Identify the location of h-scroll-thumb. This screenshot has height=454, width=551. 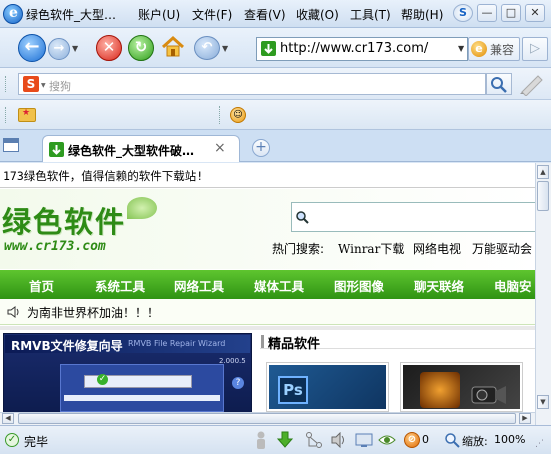
(267, 418).